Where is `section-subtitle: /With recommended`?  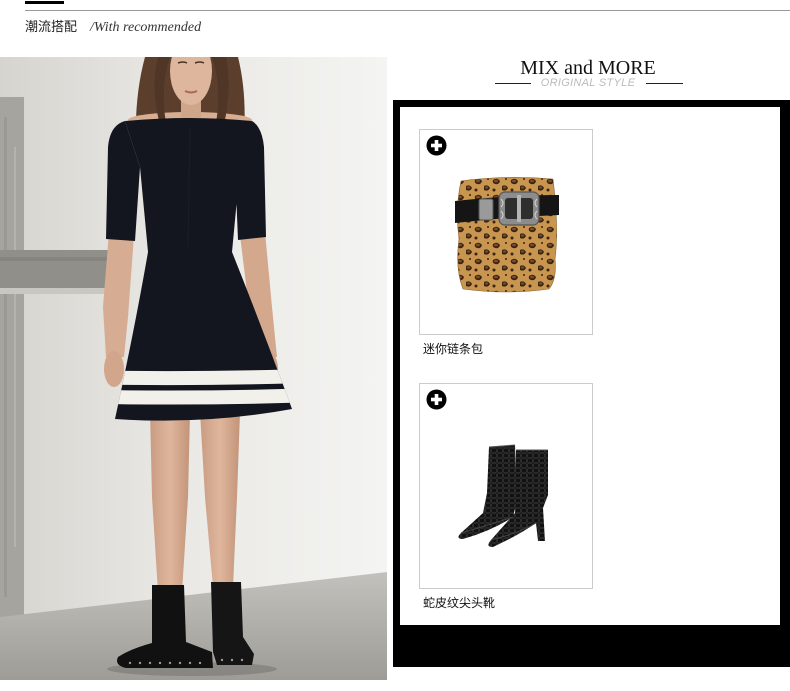
section-subtitle: /With recommended is located at coordinates (146, 27).